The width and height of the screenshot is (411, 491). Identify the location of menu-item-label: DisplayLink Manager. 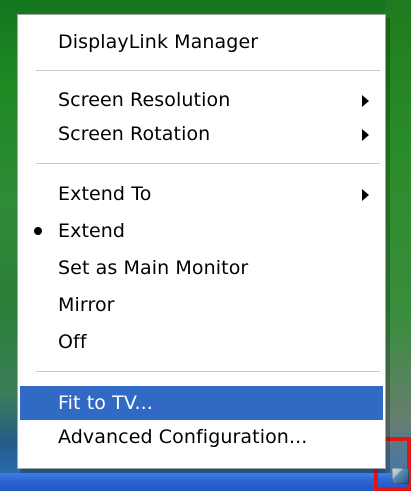
(158, 42).